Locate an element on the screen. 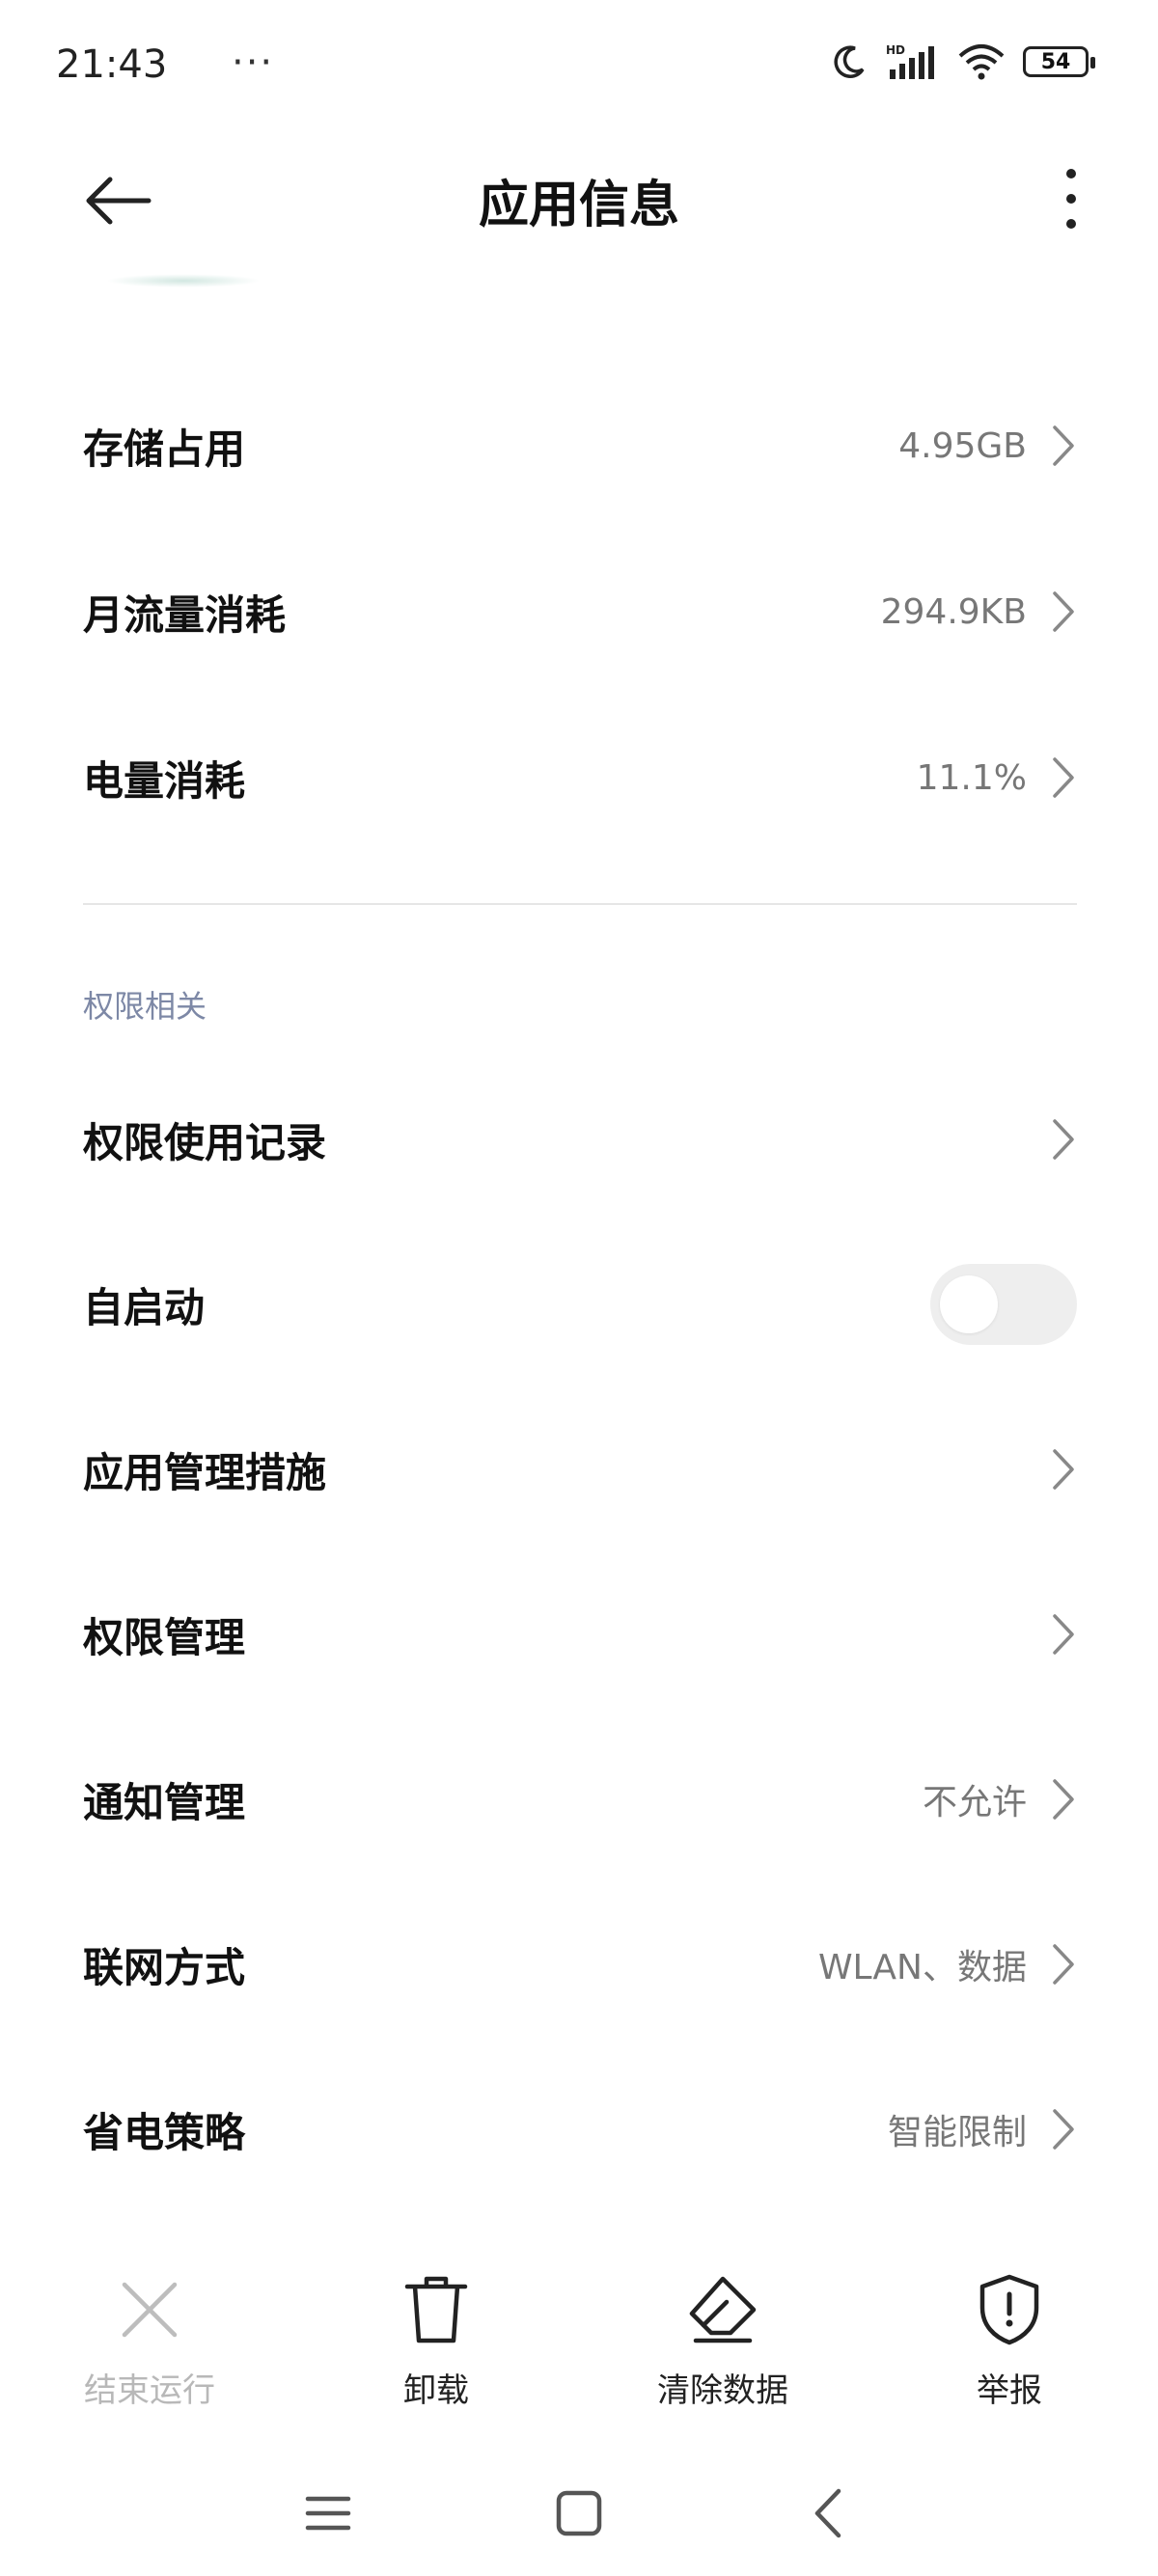 The width and height of the screenshot is (1158, 2576). home-icon is located at coordinates (579, 2514).